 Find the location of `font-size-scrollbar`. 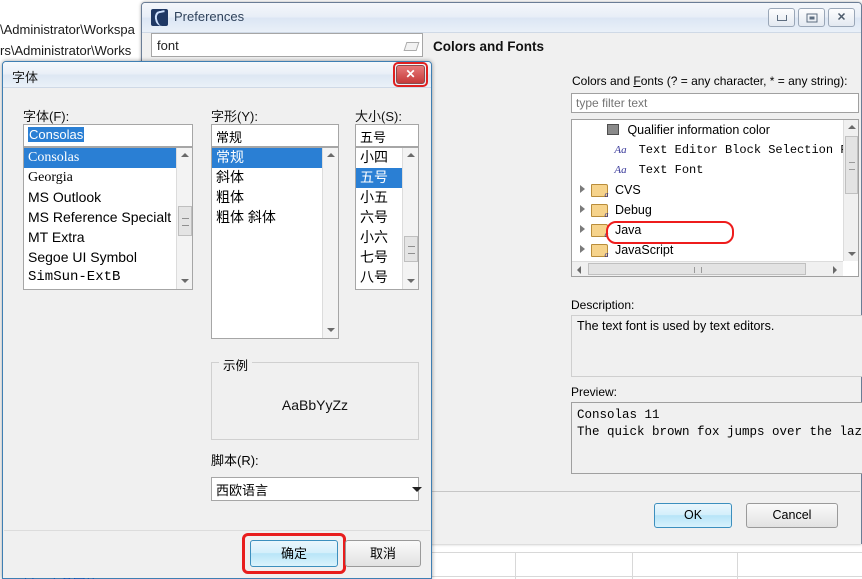

font-size-scrollbar is located at coordinates (410, 218).